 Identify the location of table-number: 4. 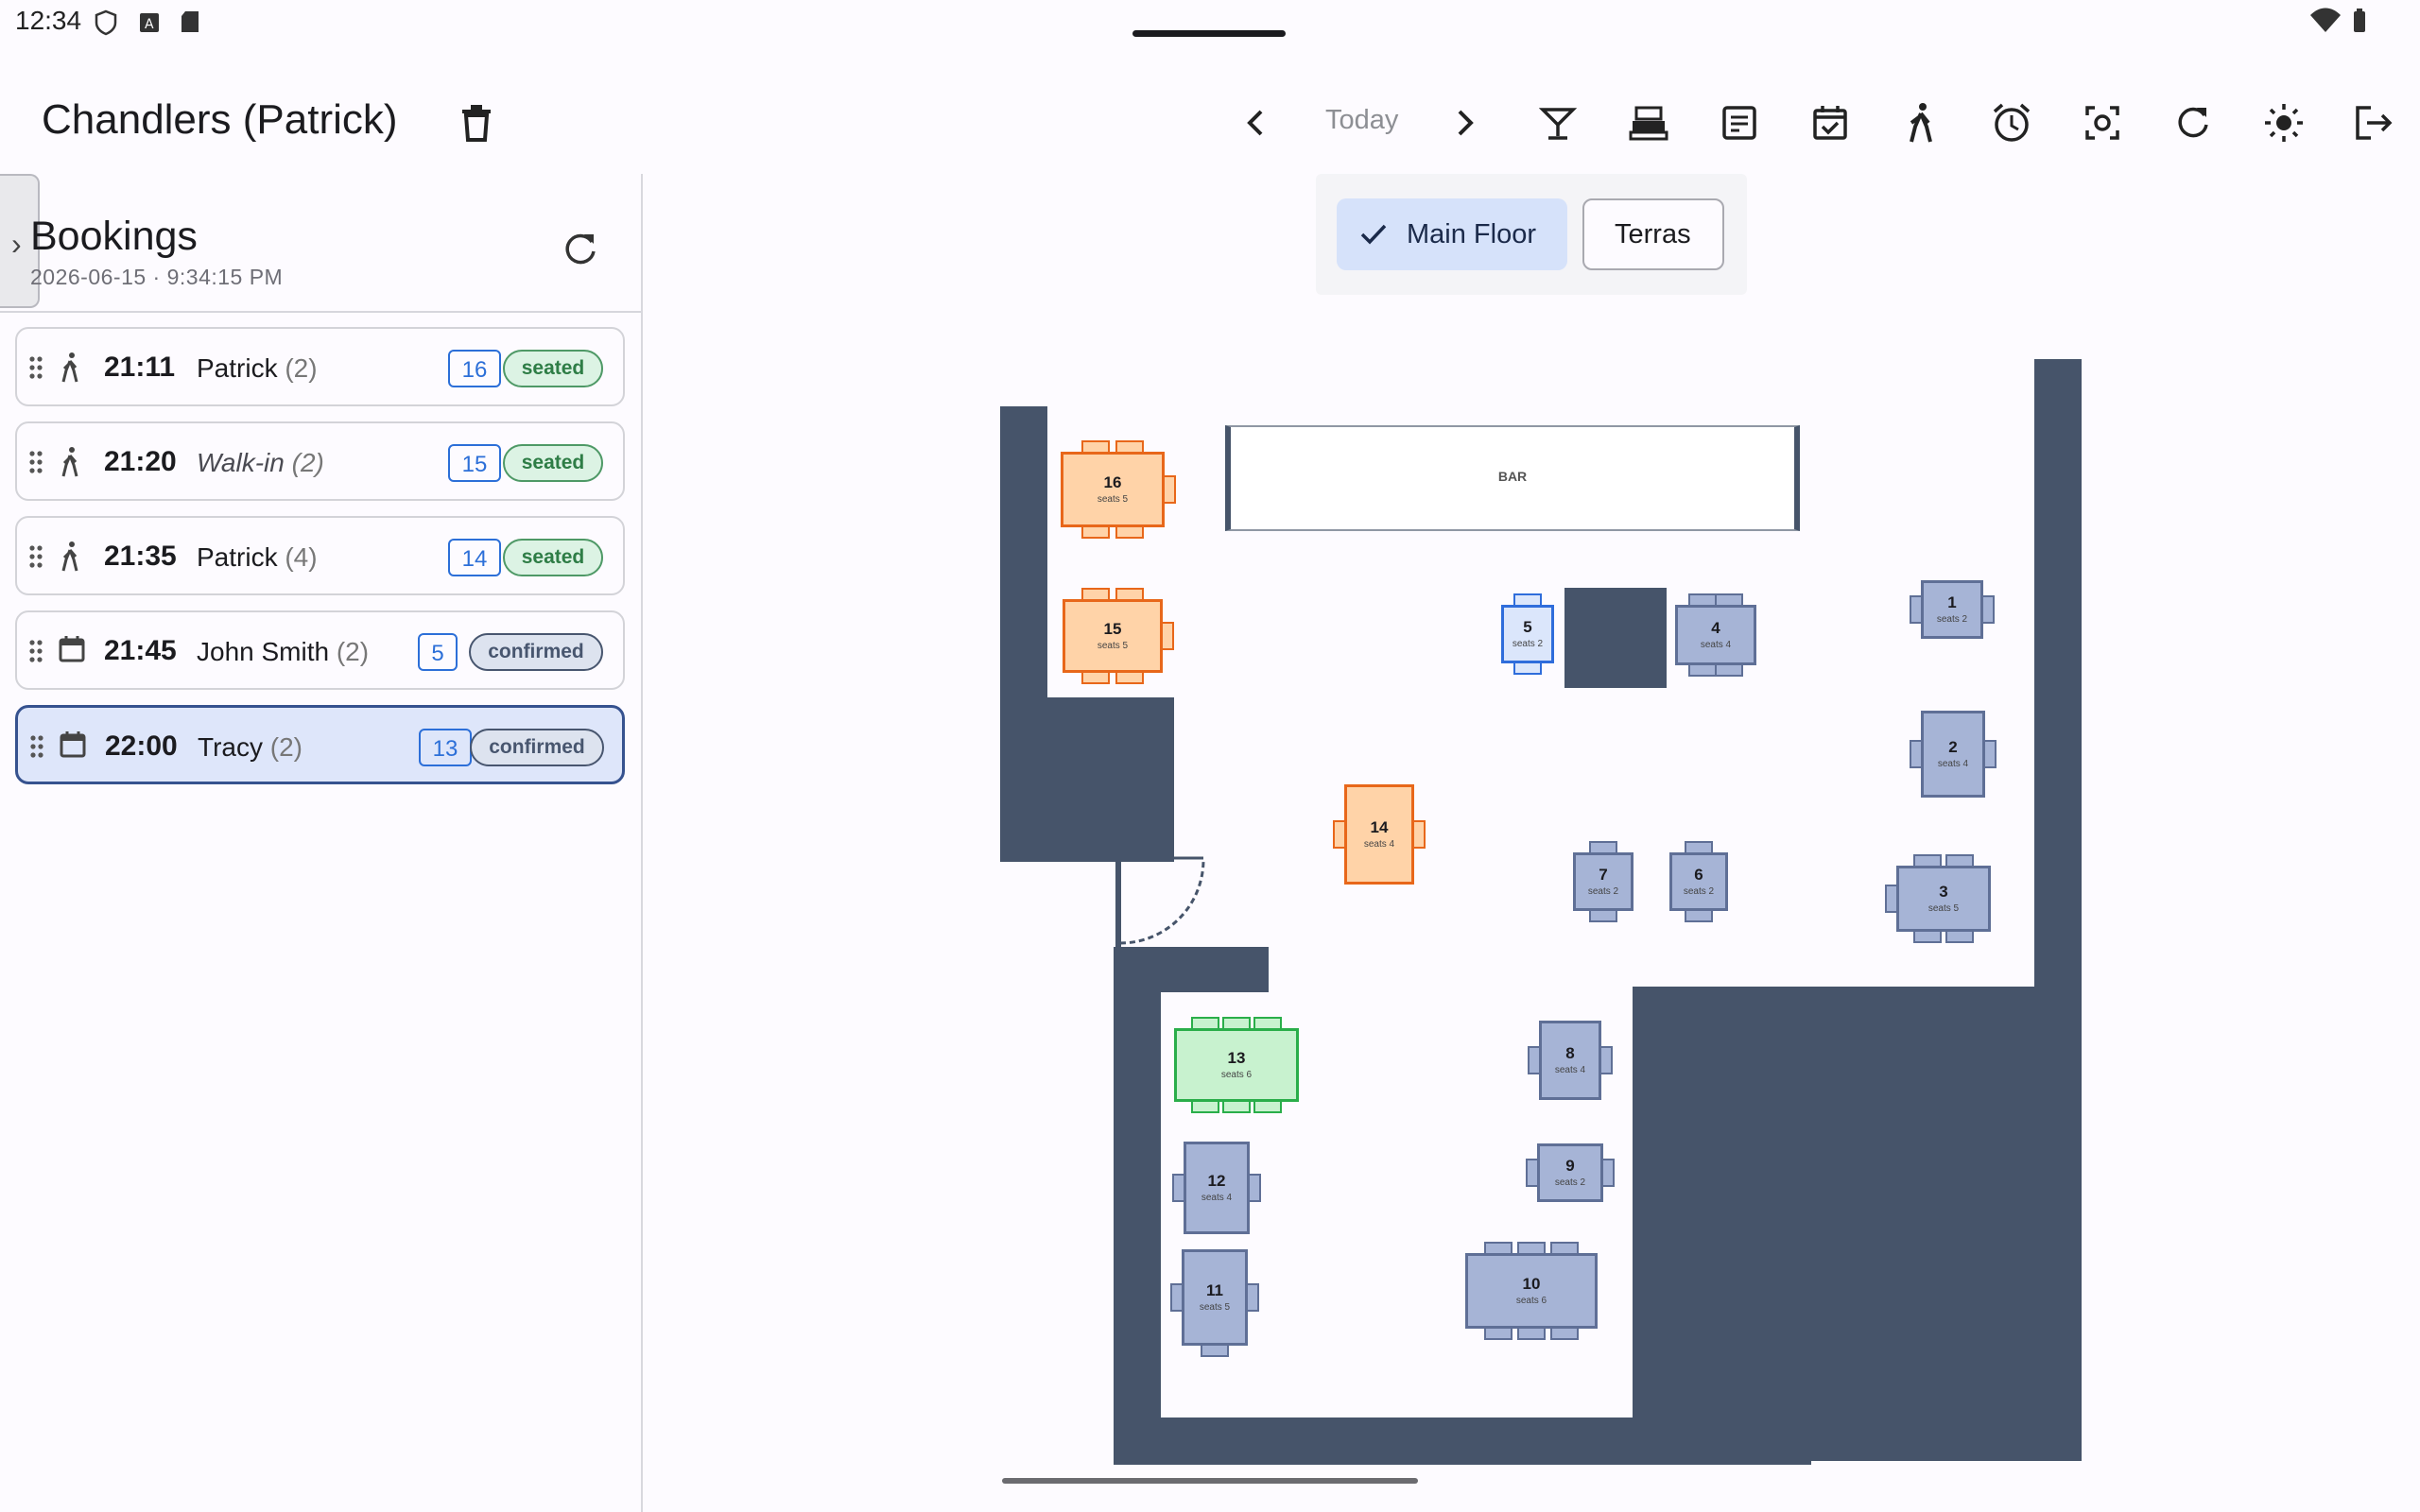
(1715, 628).